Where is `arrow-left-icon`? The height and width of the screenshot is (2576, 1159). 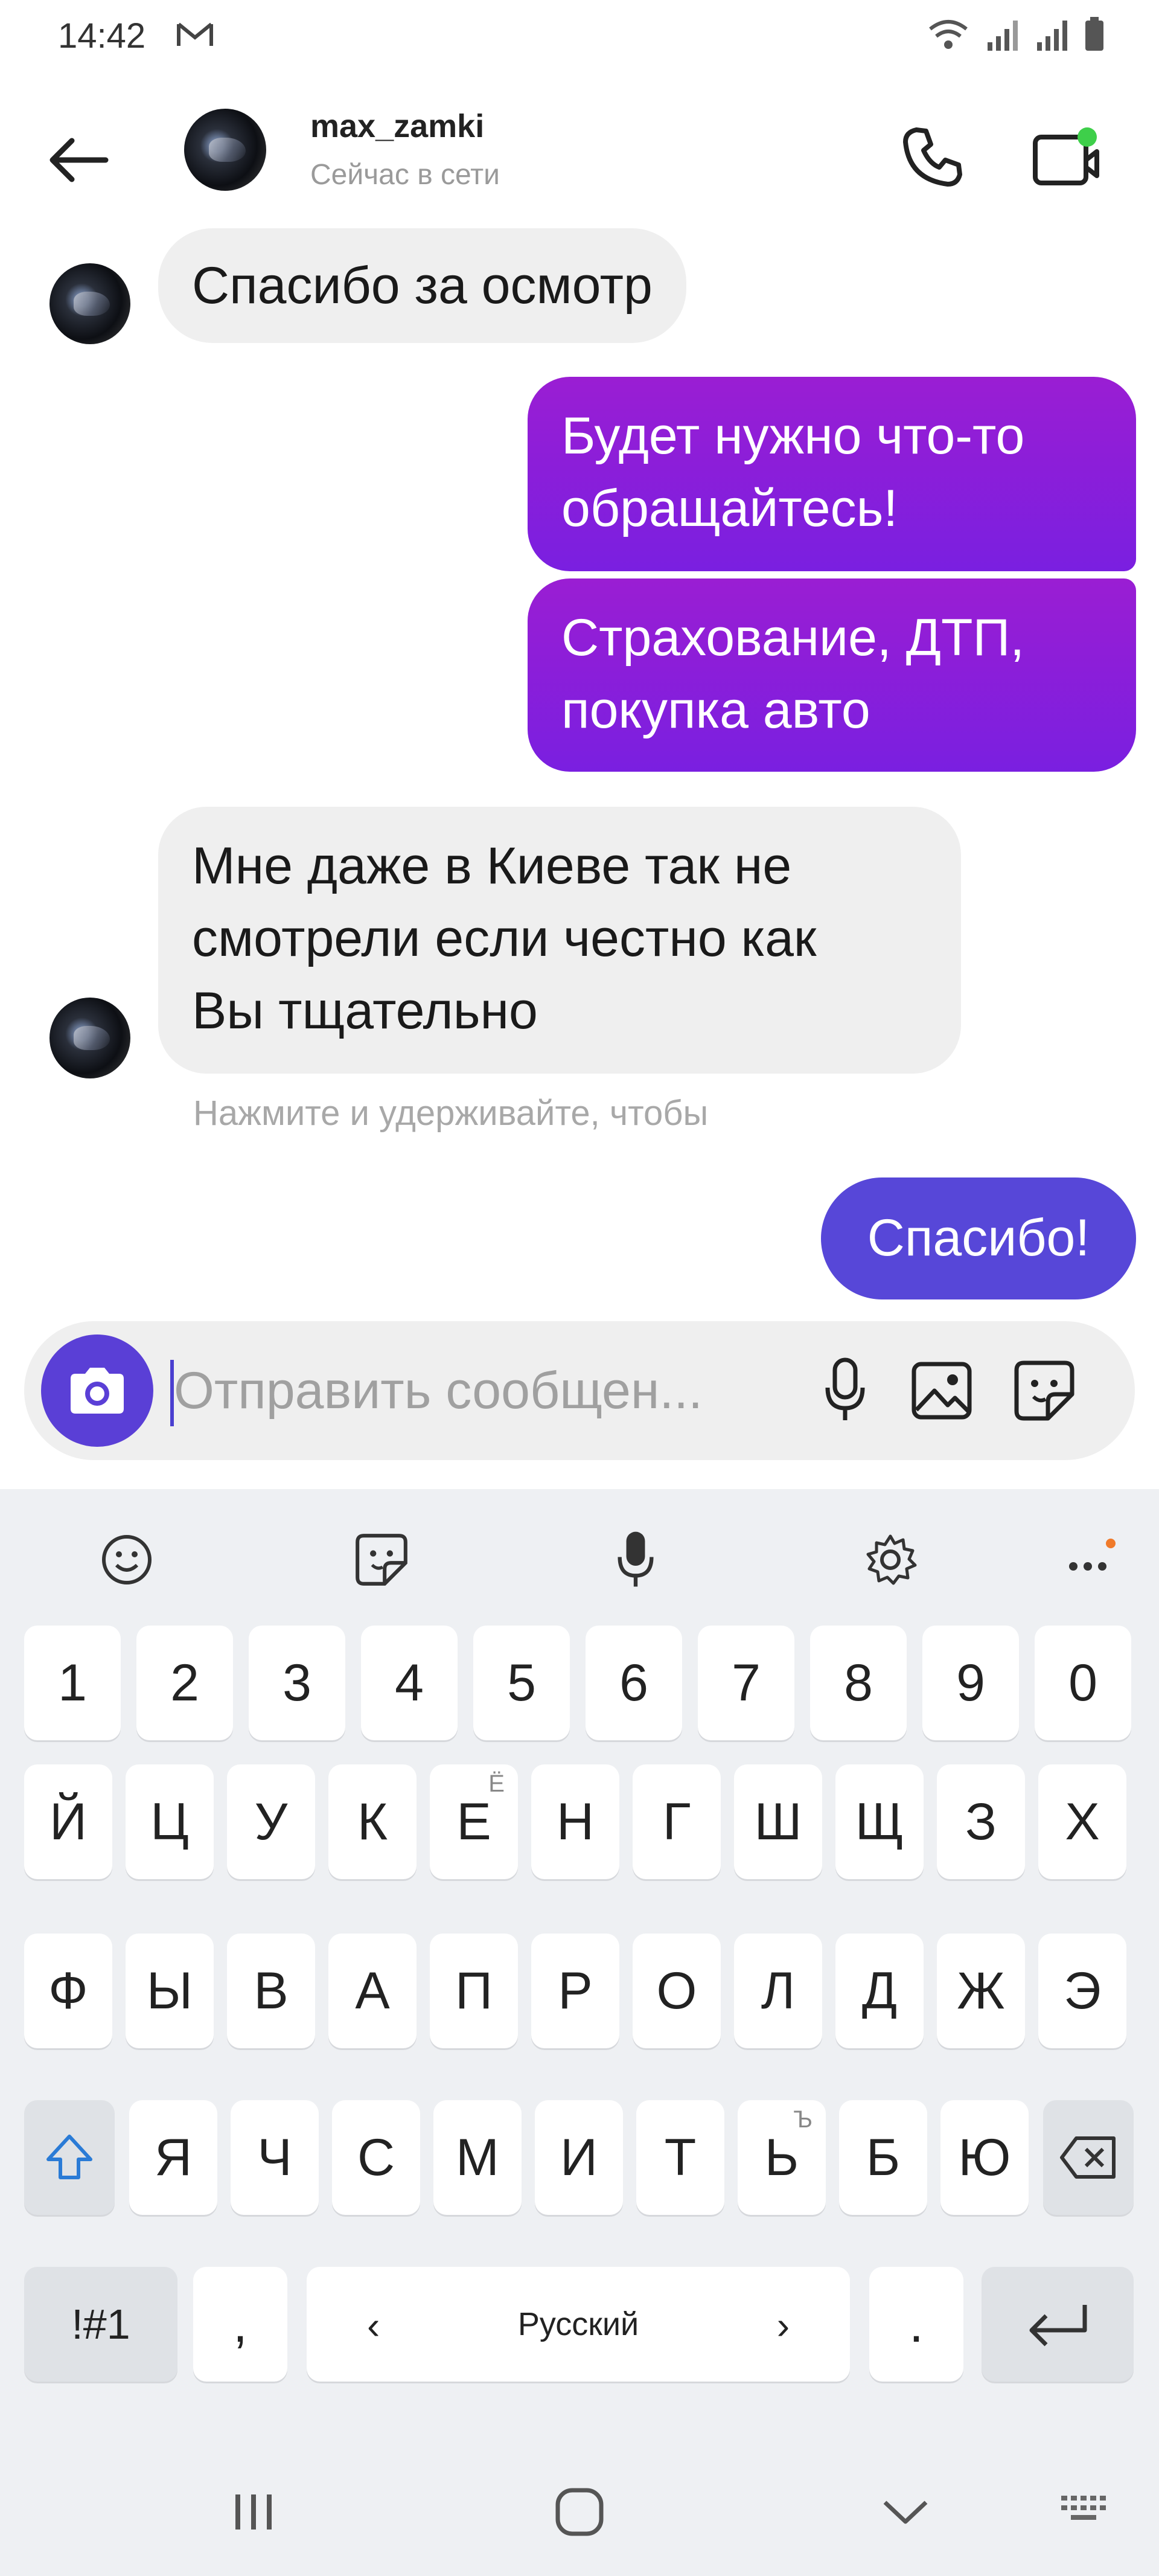
arrow-left-icon is located at coordinates (79, 160).